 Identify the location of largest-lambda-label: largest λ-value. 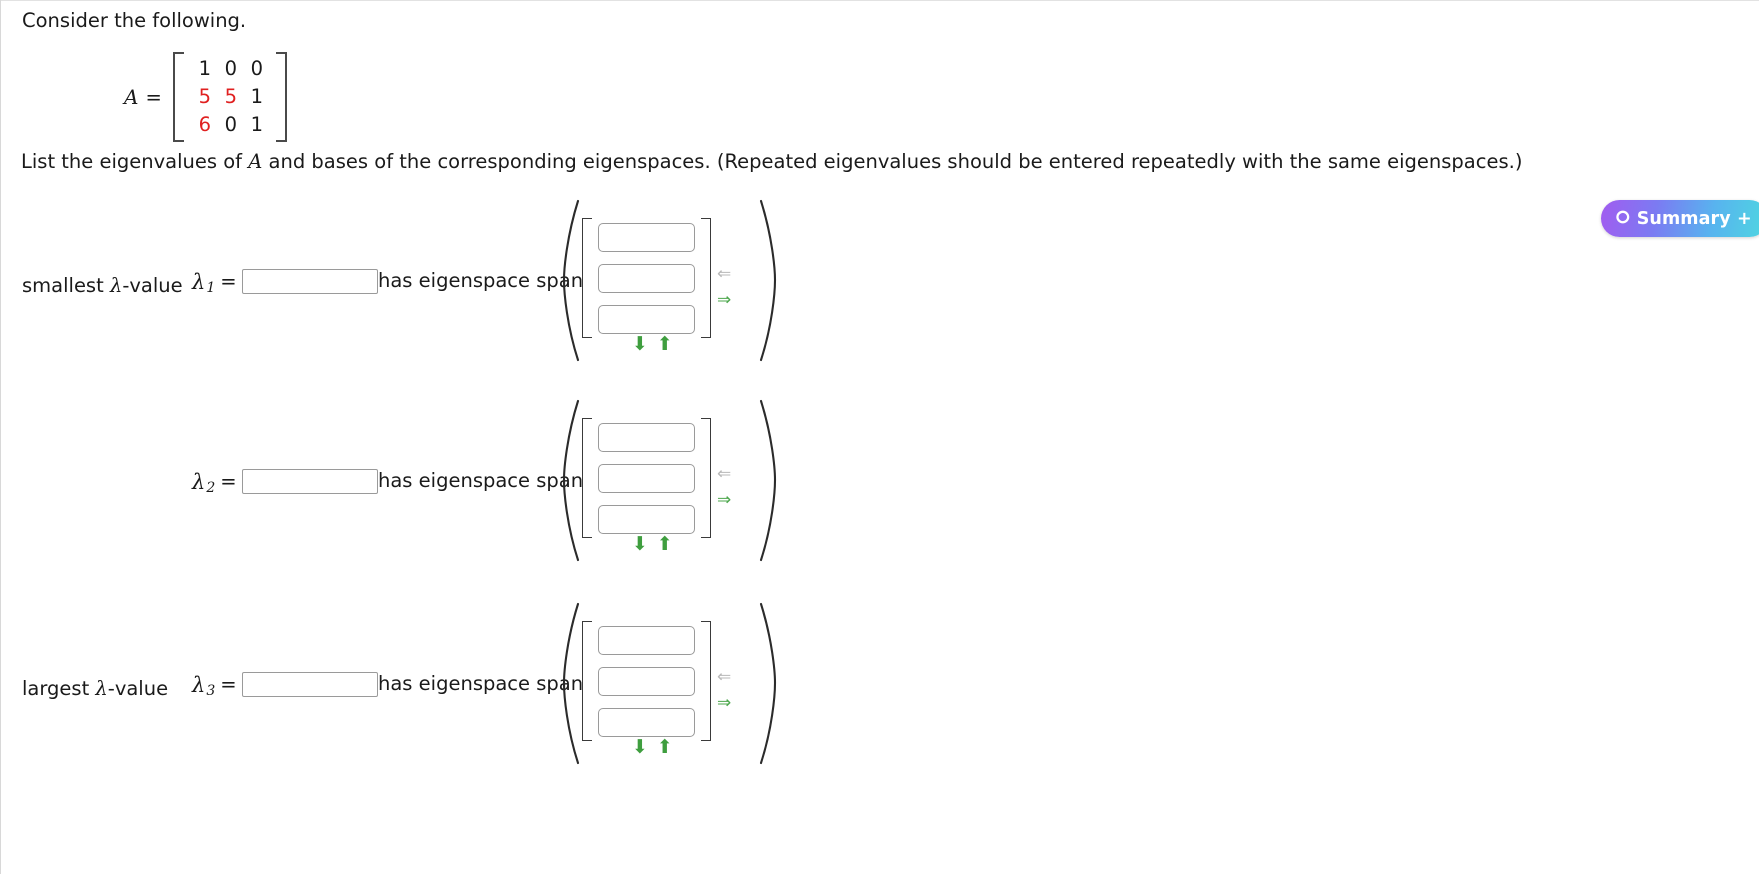
(95, 688).